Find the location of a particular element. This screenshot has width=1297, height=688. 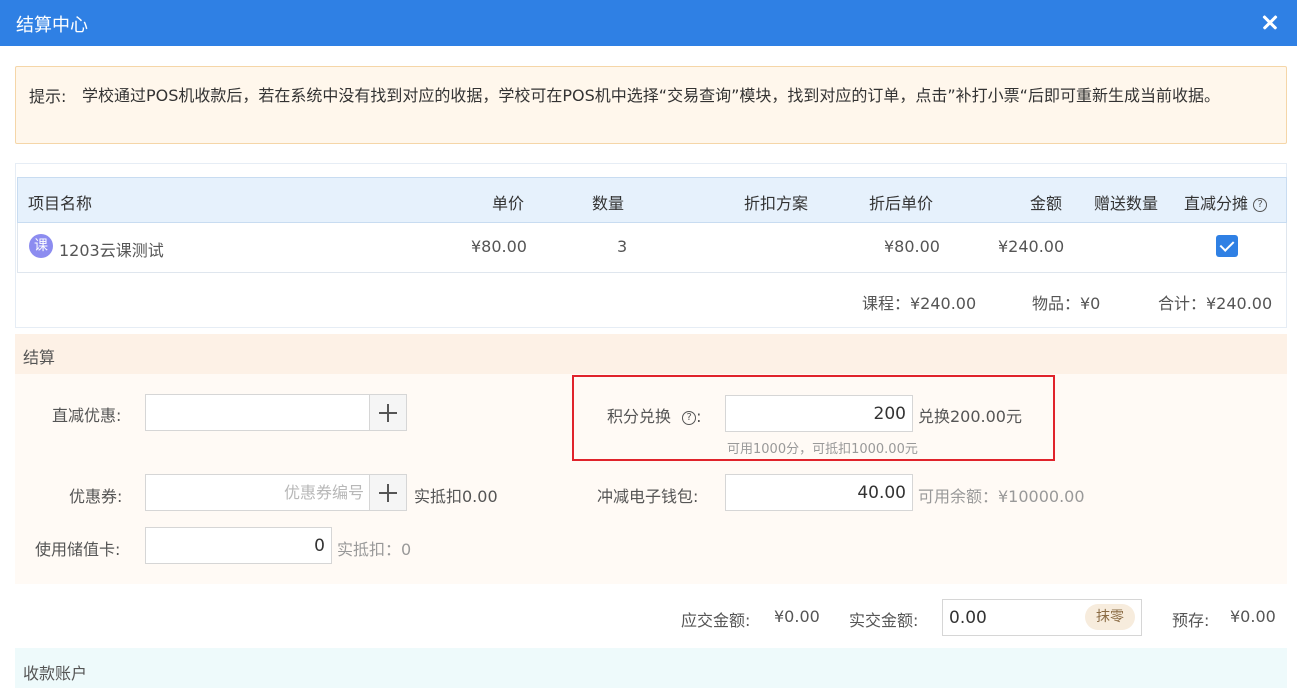

table-header: 项目名称 单价 数量 折扣方案 折后单价 金额 赠送数量 直减分摊 ? is located at coordinates (652, 200).